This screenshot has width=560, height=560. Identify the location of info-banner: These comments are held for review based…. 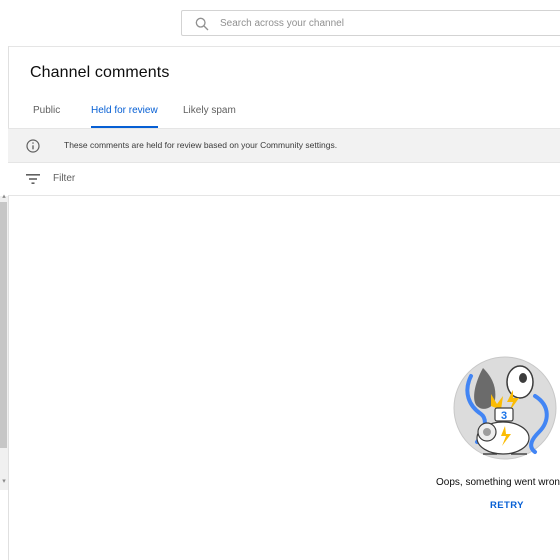
(284, 145).